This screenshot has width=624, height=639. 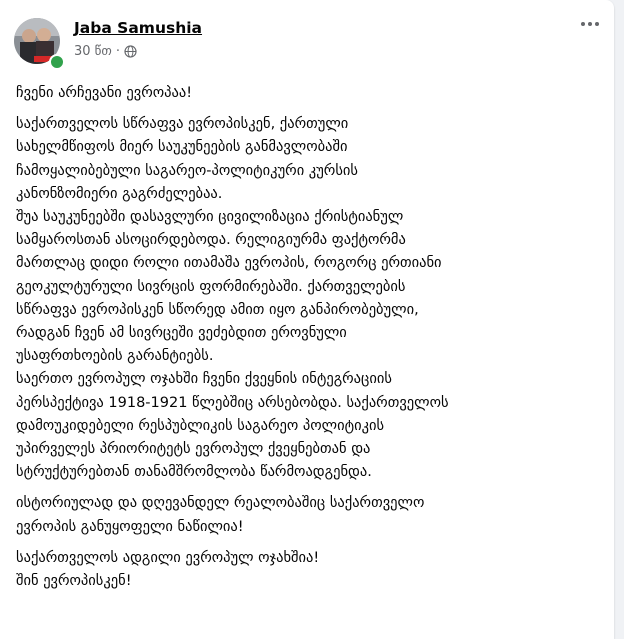 I want to click on author-name: Jaba Samushia, so click(x=138, y=28).